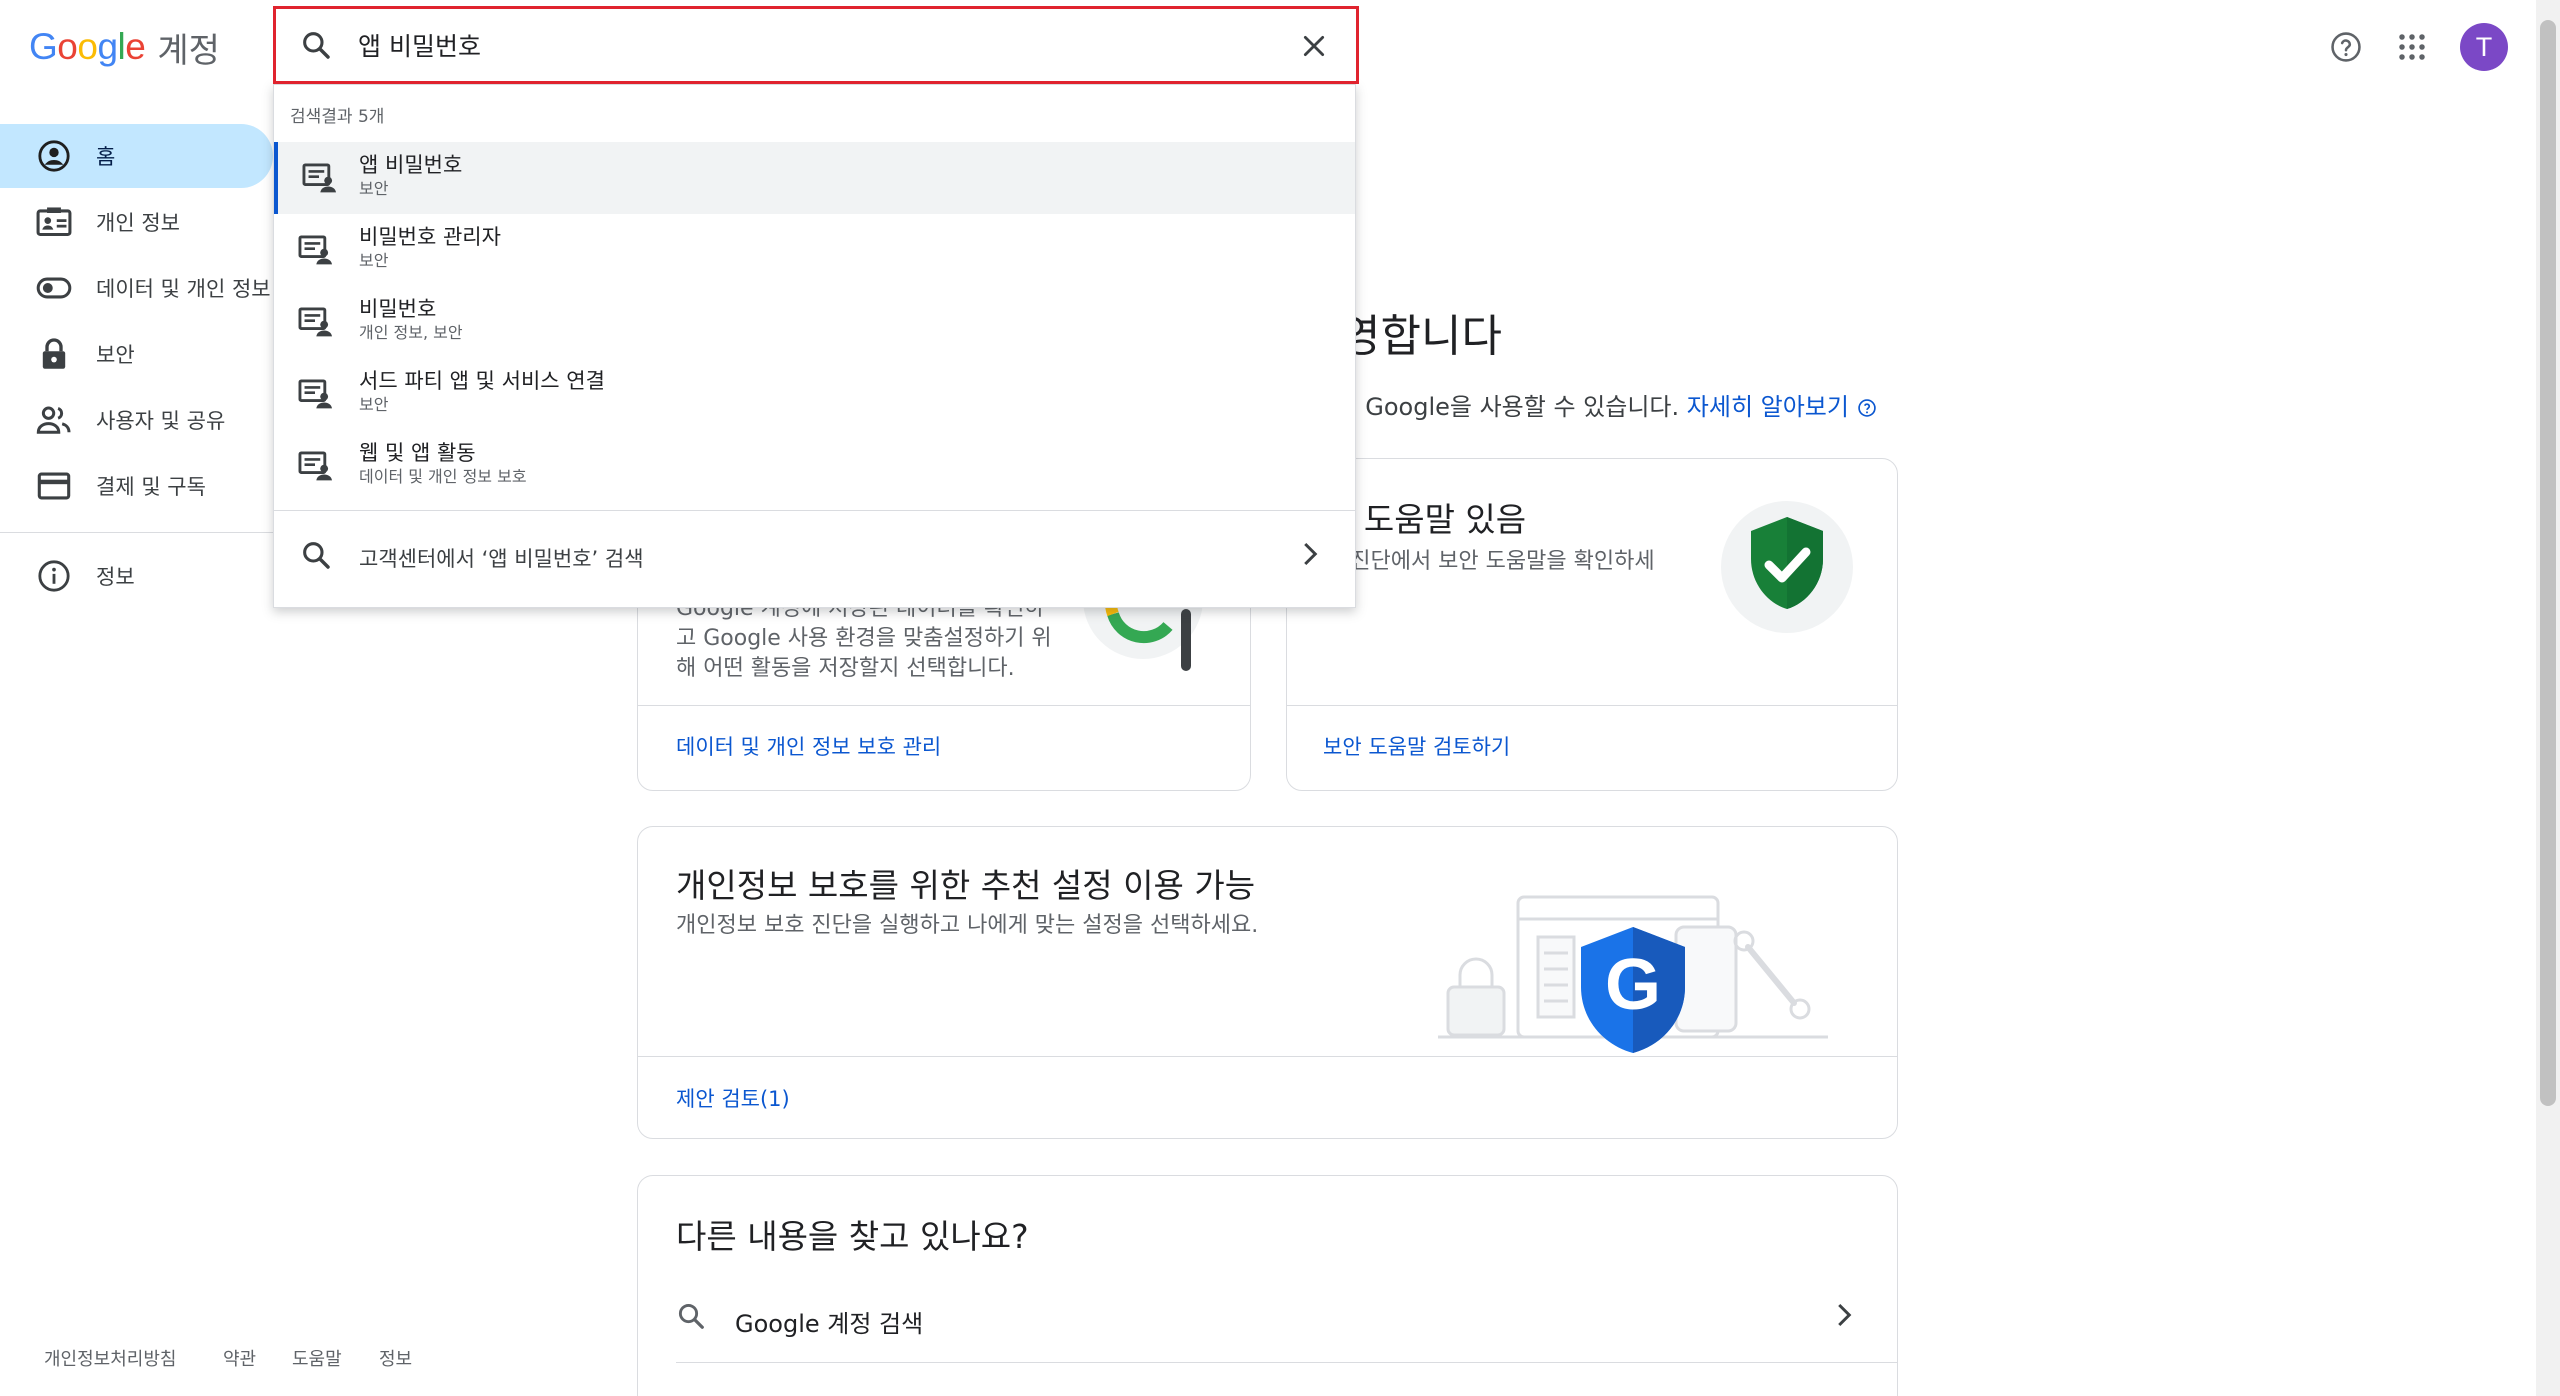 The width and height of the screenshot is (2560, 1396). Describe the element at coordinates (161, 421) in the screenshot. I see `sidebar-item-label: 사용자 및 공유` at that location.